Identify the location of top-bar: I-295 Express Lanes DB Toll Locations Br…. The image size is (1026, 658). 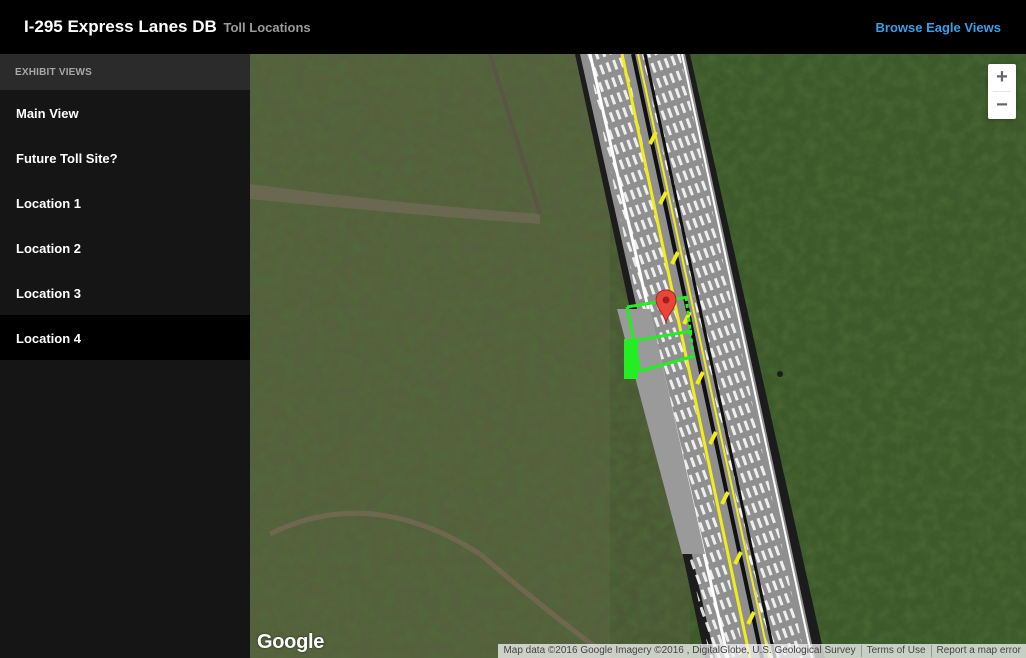
(513, 27).